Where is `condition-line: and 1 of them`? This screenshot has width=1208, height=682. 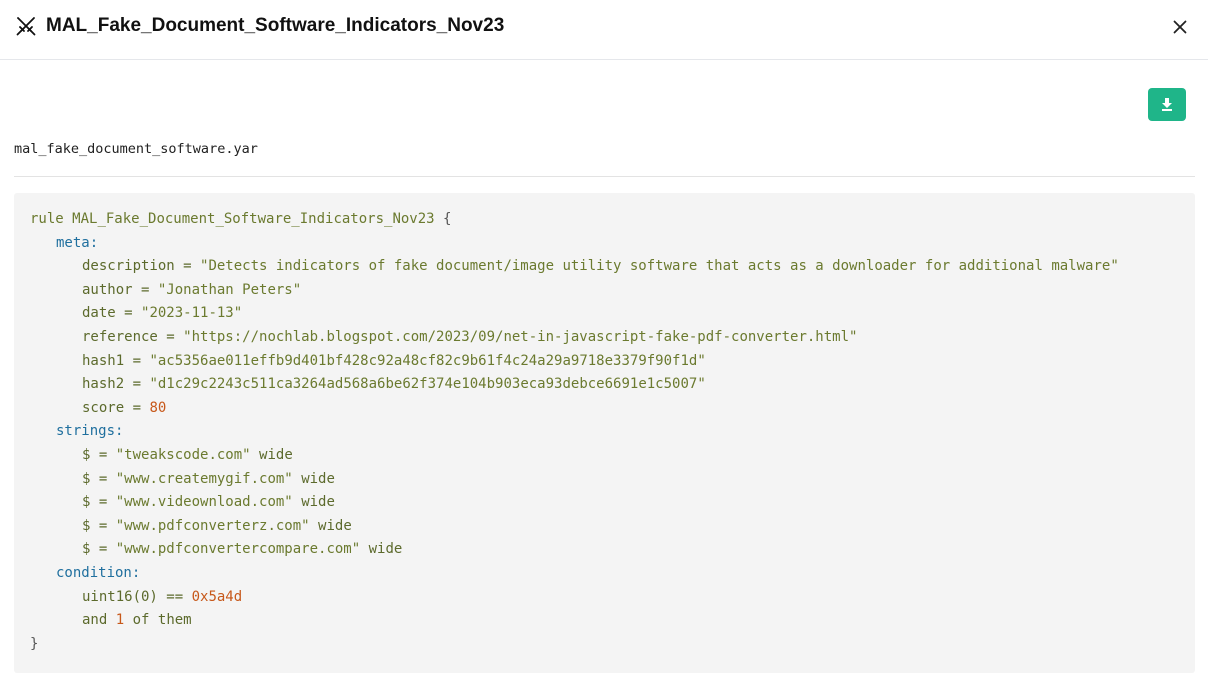 condition-line: and 1 of them is located at coordinates (137, 620).